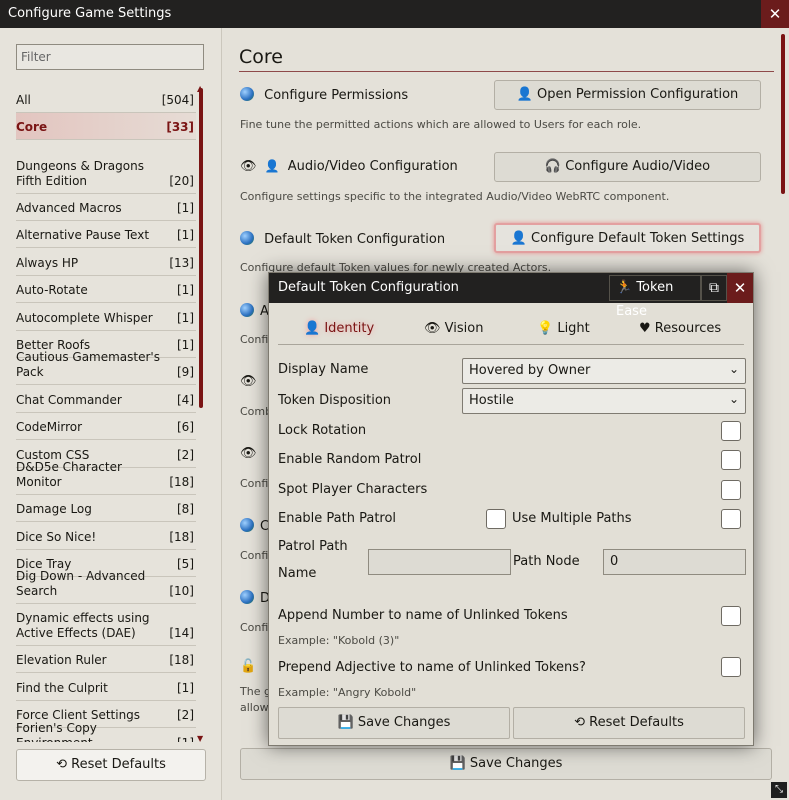  I want to click on append-number-checkbox, so click(731, 616).